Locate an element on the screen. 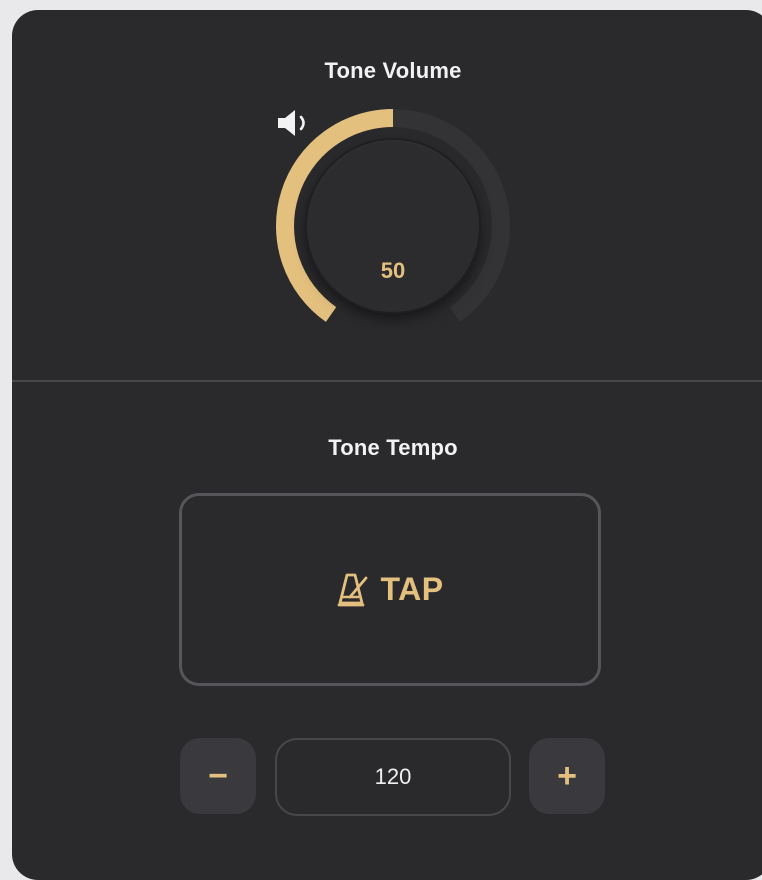 This screenshot has width=762, height=880. section-divider is located at coordinates (387, 381).